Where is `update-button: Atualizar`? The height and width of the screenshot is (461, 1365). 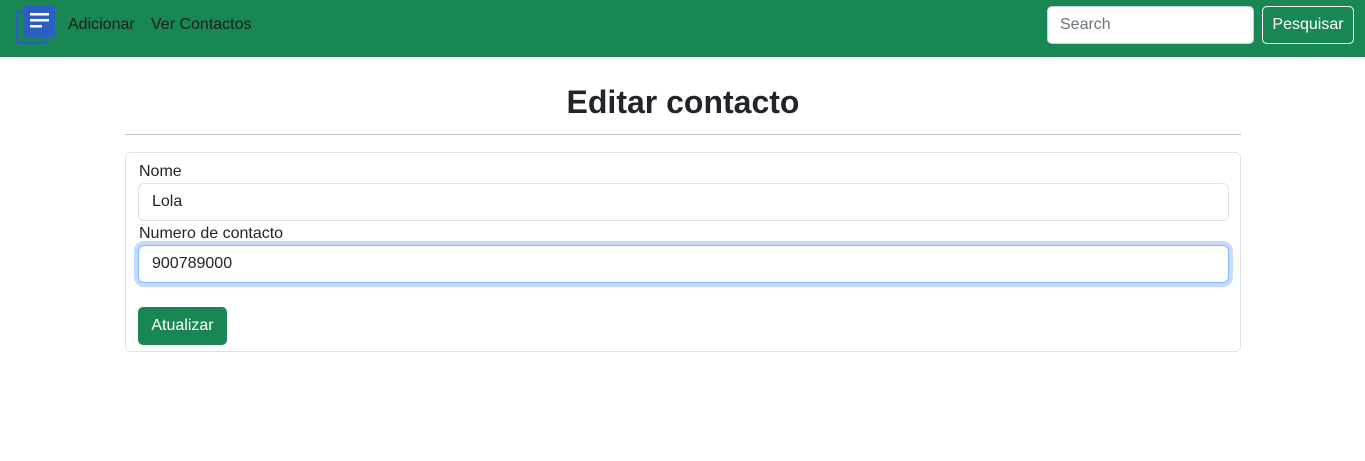 update-button: Atualizar is located at coordinates (182, 326).